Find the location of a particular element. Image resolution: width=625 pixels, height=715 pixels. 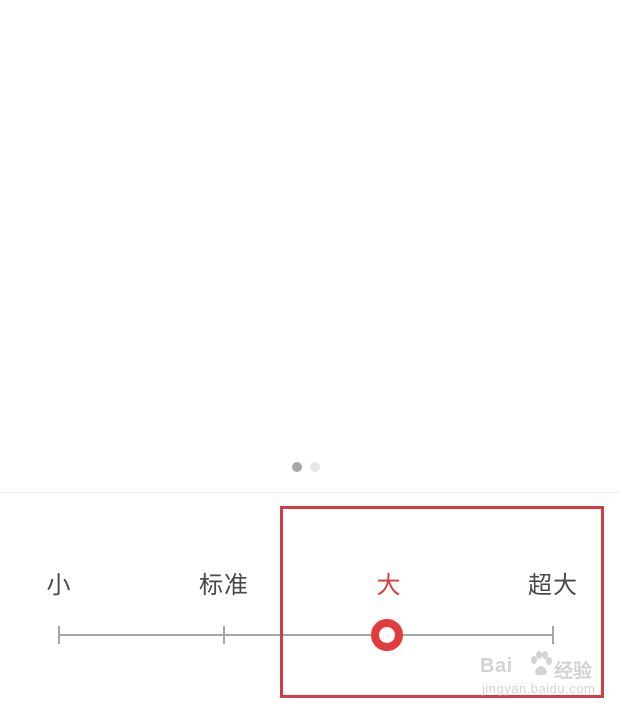

font-size-slider-thumb is located at coordinates (387, 635).